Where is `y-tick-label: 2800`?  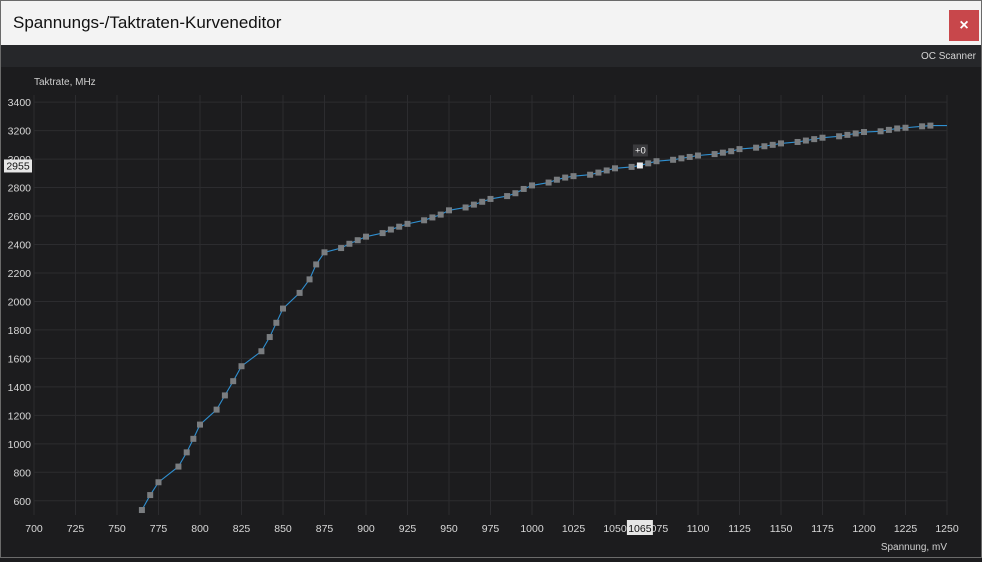 y-tick-label: 2800 is located at coordinates (20, 189).